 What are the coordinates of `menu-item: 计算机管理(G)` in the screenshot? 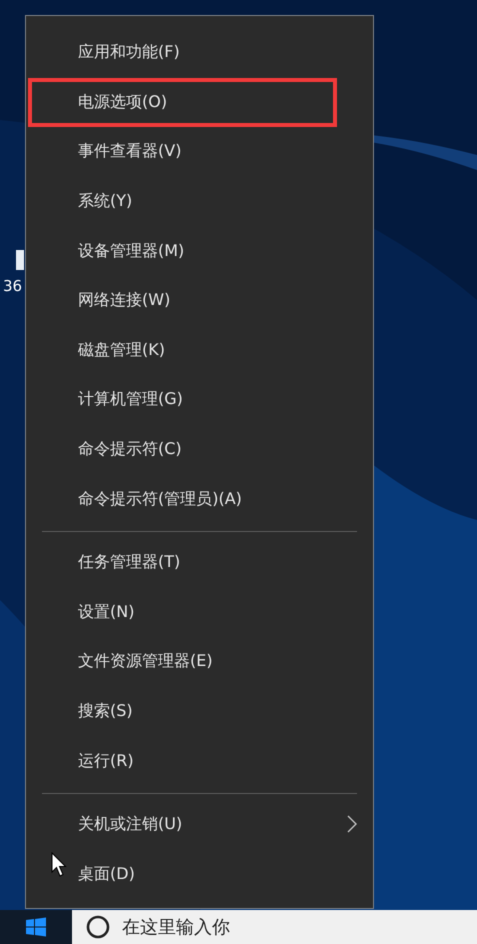 It's located at (199, 400).